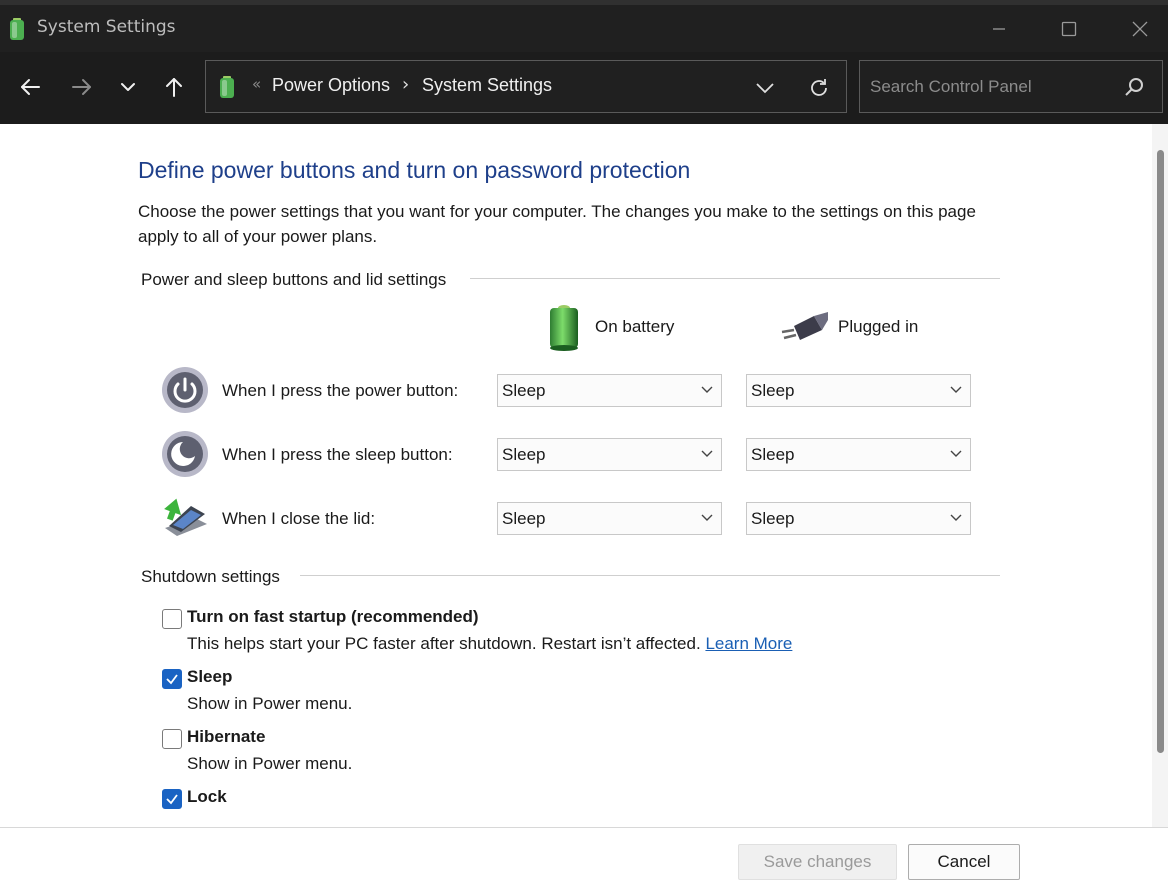 The height and width of the screenshot is (886, 1168). I want to click on address-dropdown-button, so click(765, 88).